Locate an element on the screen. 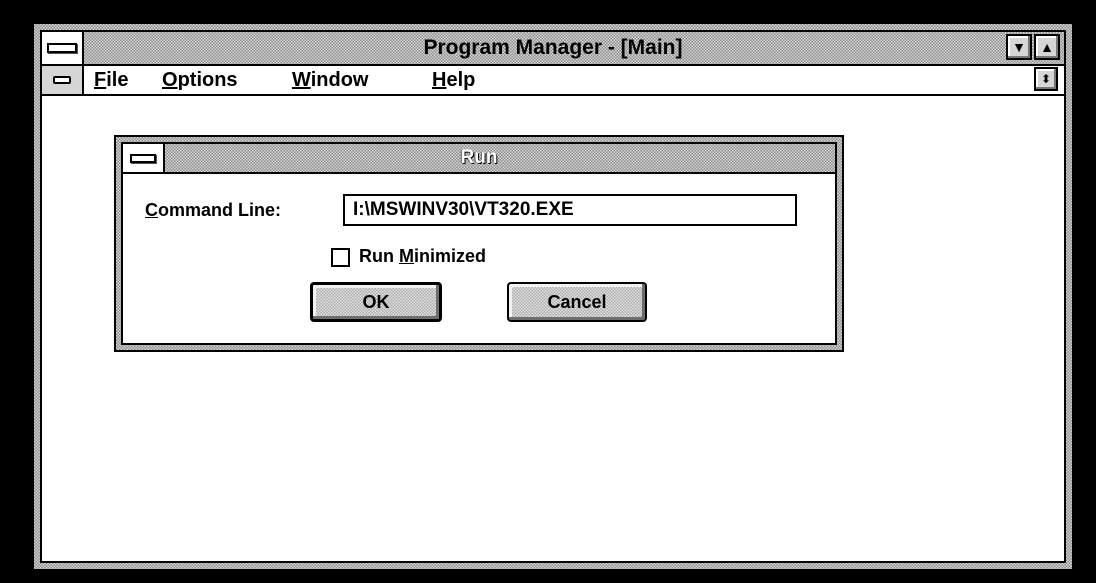 This screenshot has height=583, width=1096. run-minimized-checkbox is located at coordinates (340, 257).